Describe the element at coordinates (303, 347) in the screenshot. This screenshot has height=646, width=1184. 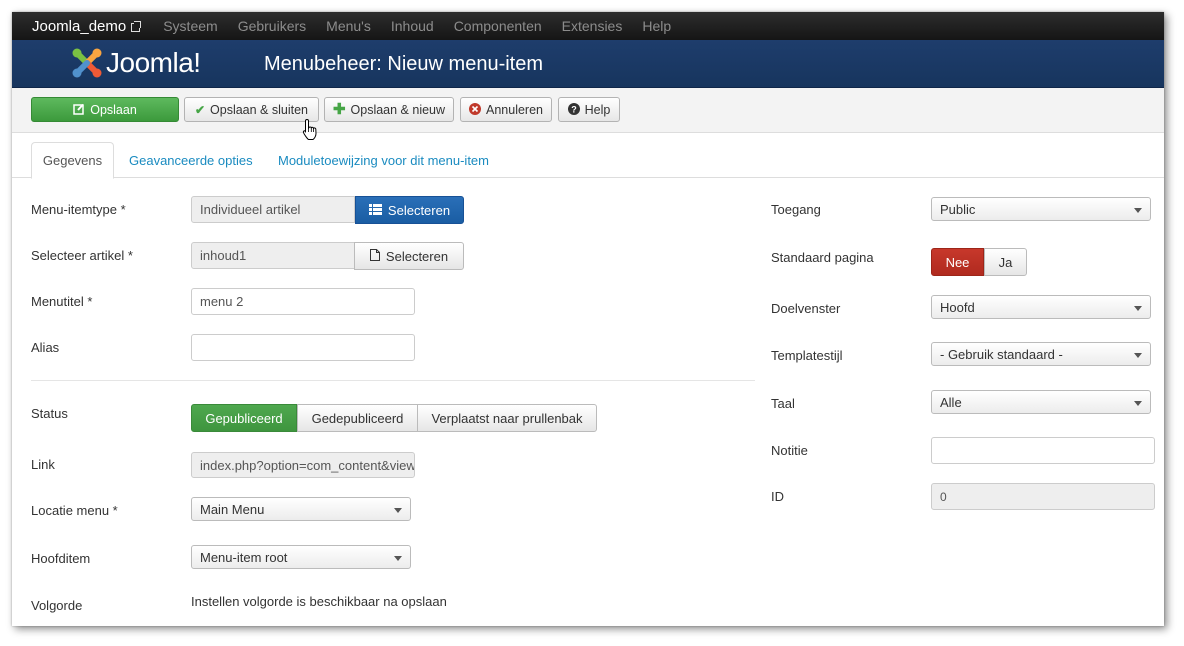
I see `alias-input` at that location.